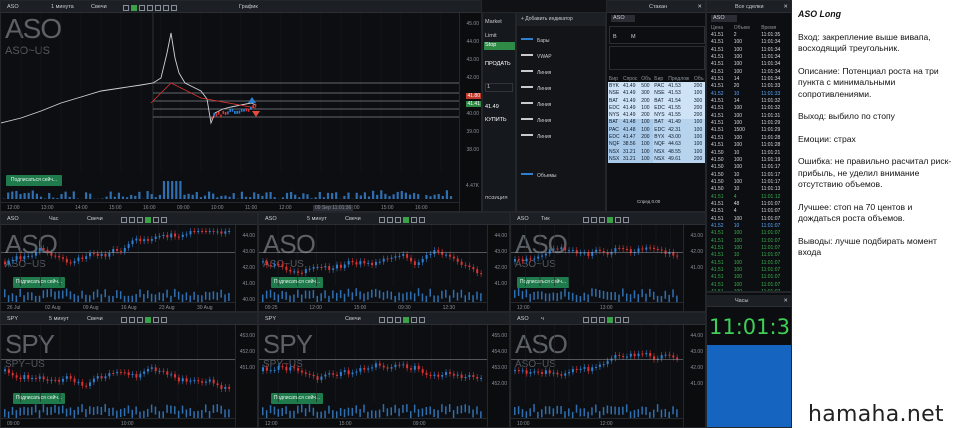  Describe the element at coordinates (656, 137) in the screenshot. I see `level2-row: EDC 41.47 200 BYX 43.00 100` at that location.